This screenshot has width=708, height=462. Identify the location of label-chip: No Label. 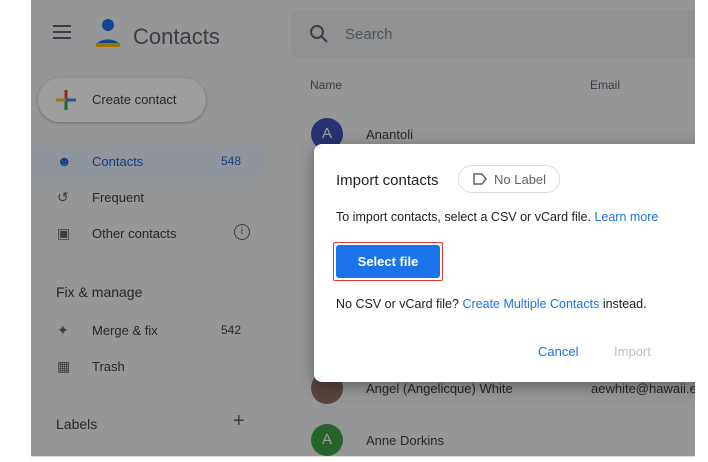
(509, 179).